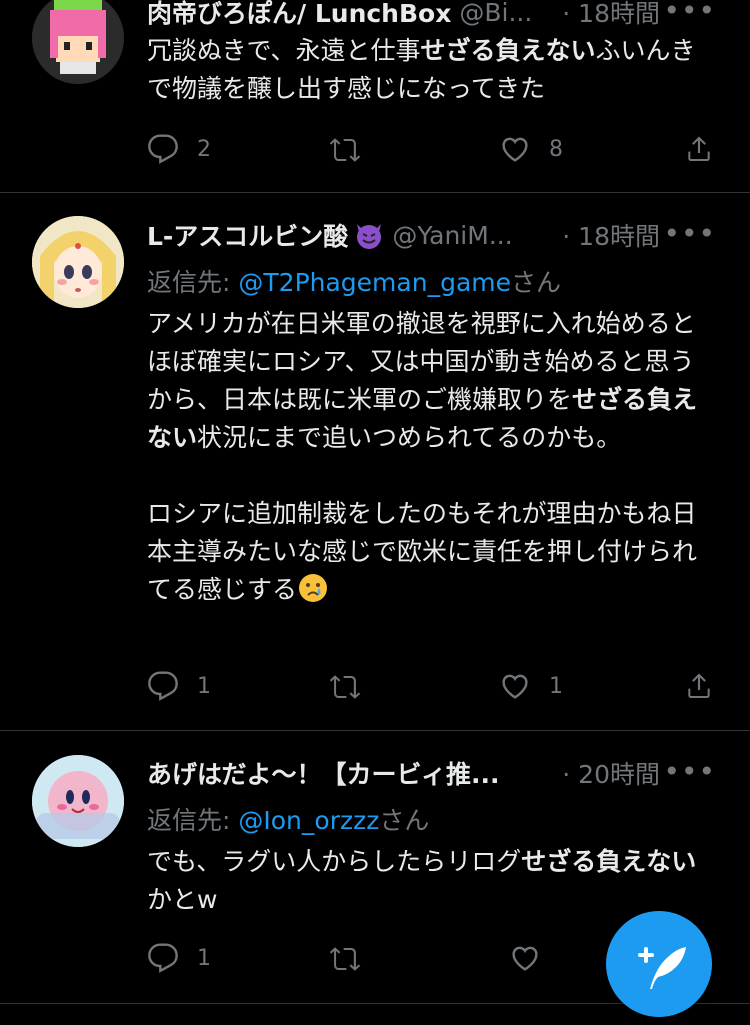 This screenshot has height=1025, width=750. I want to click on reply-context: 返信先: @Ion_orzzzさん, so click(288, 819).